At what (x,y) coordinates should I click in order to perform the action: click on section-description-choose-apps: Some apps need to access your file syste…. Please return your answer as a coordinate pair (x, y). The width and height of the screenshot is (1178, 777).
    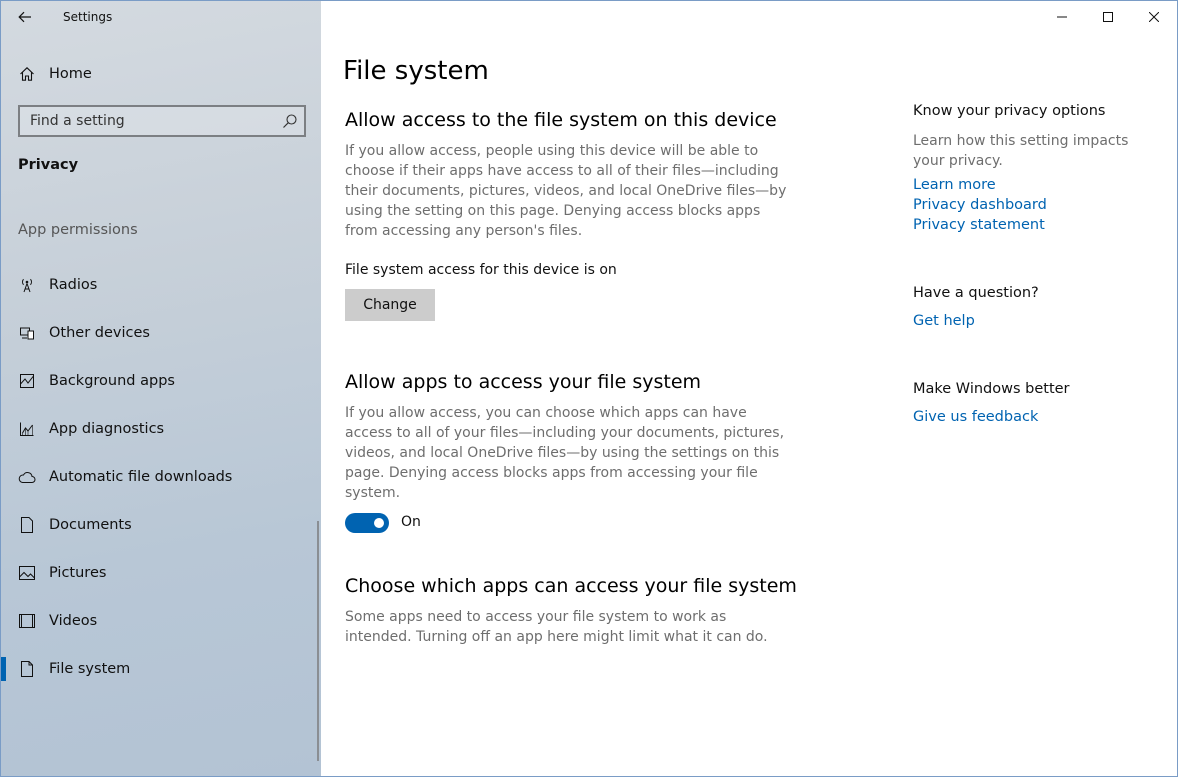
    Looking at the image, I should click on (556, 627).